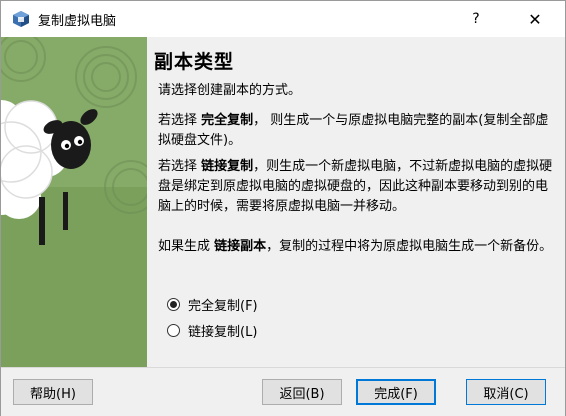 Image resolution: width=566 pixels, height=416 pixels. Describe the element at coordinates (230, 90) in the screenshot. I see `intro-text-content: 请选择创建副本的方式。` at that location.